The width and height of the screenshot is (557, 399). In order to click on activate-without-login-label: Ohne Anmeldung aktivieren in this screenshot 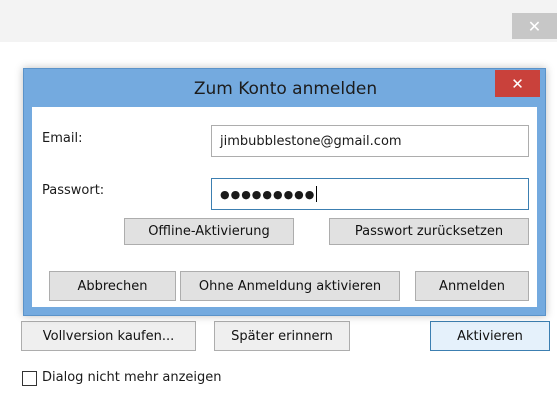, I will do `click(290, 286)`.